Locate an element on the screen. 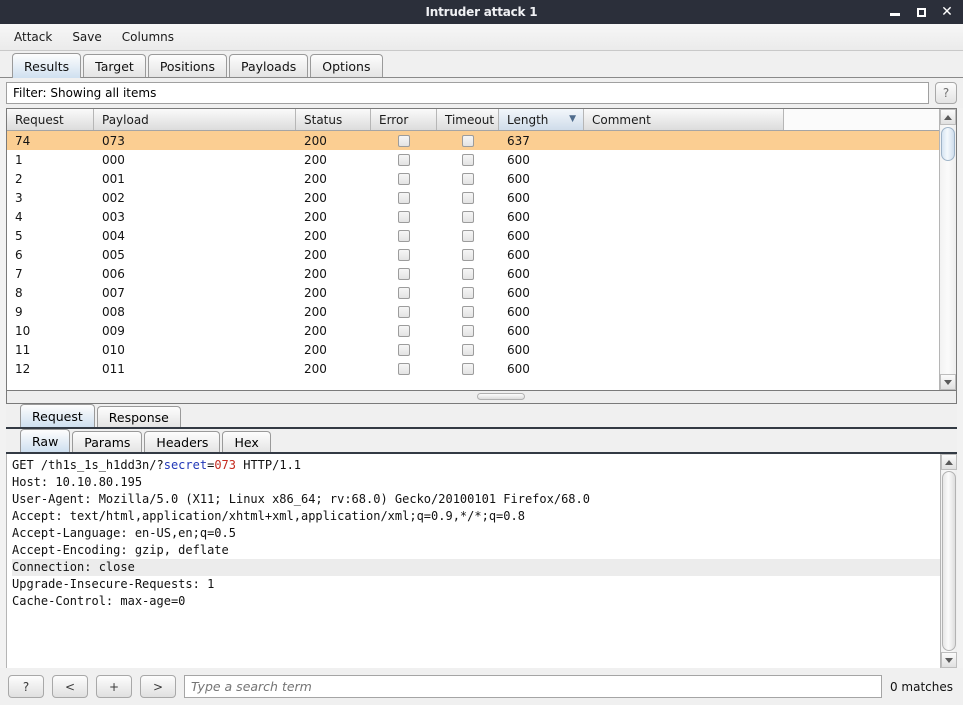  request-token: Host: 10.10.80.195 is located at coordinates (77, 482).